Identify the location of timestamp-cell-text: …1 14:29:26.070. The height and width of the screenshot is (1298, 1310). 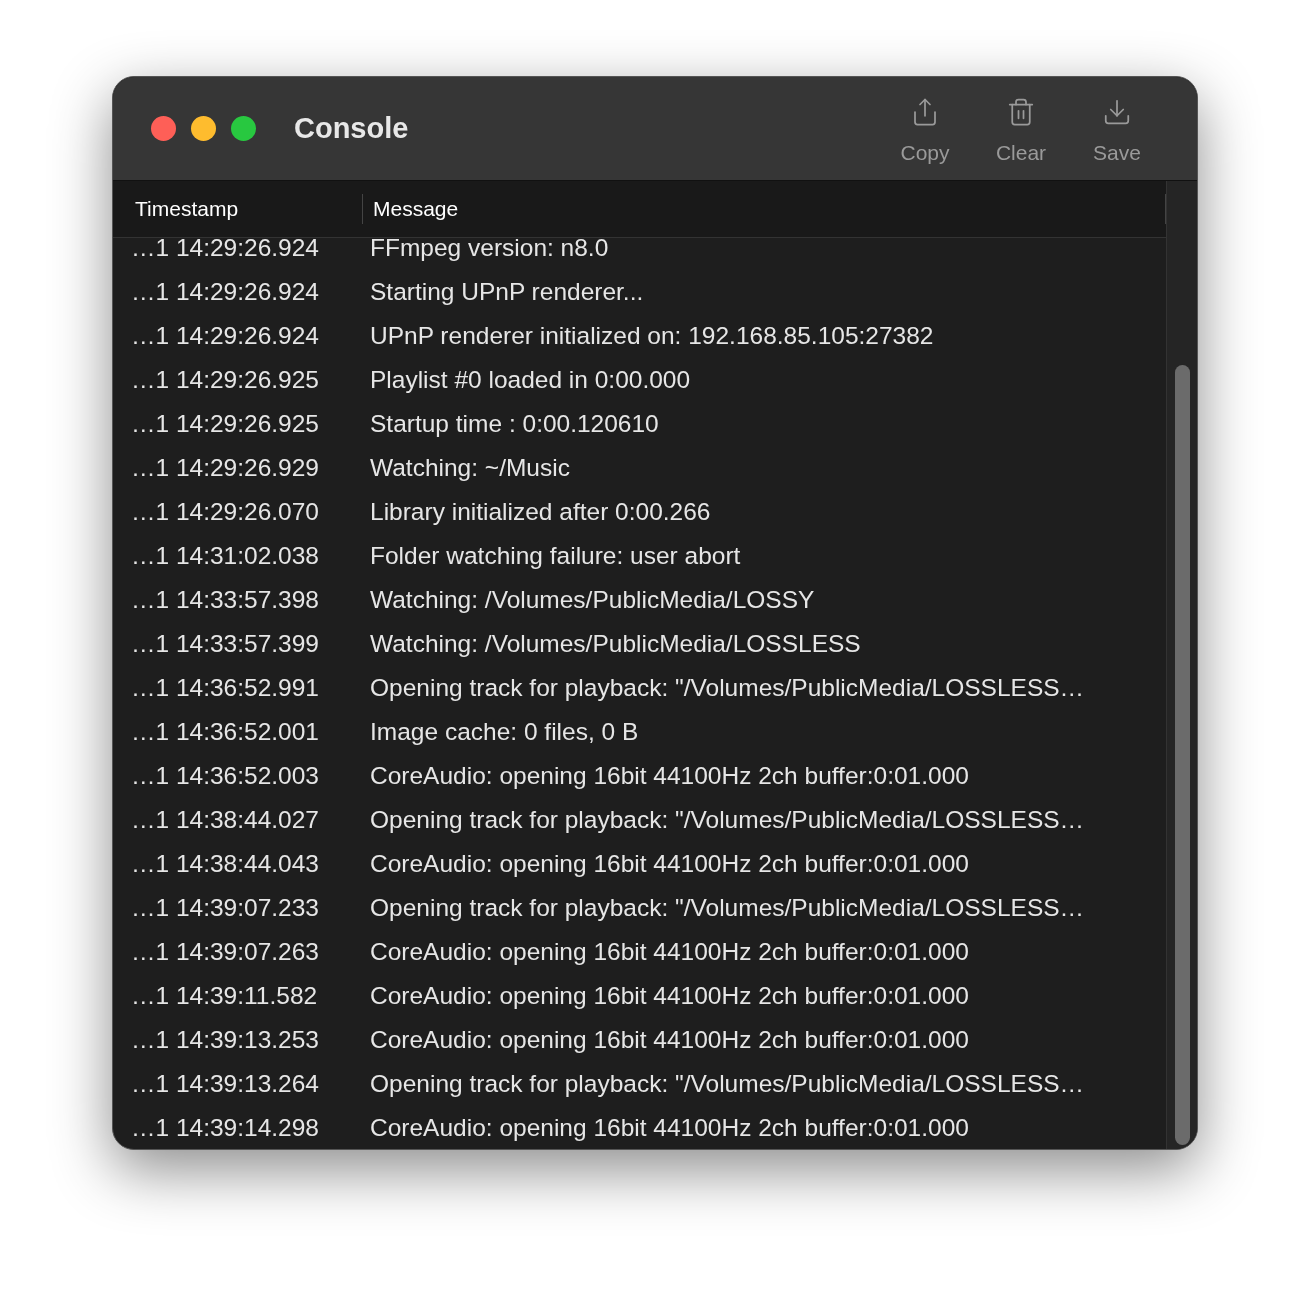
(225, 511).